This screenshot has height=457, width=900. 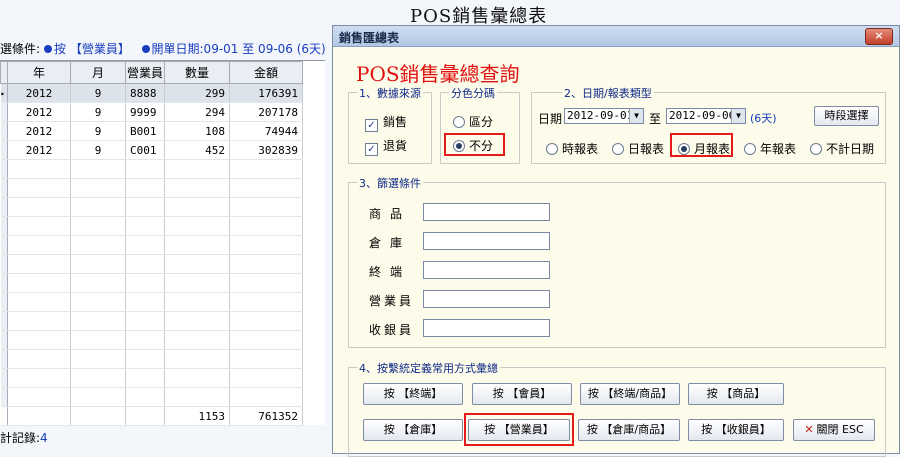 I want to click on grid-gap, so click(x=328, y=242).